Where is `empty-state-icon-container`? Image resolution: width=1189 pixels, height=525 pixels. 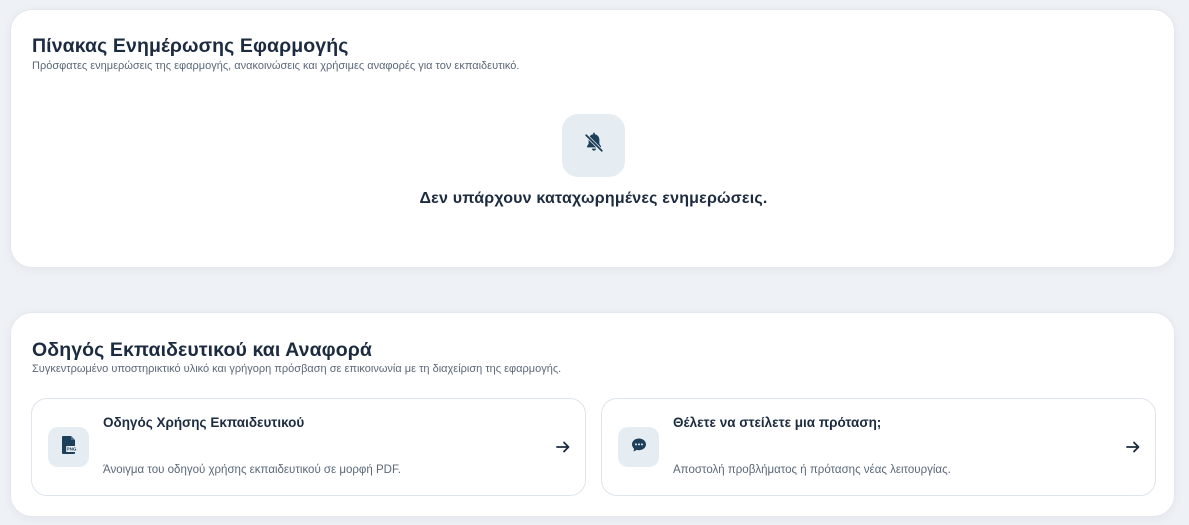 empty-state-icon-container is located at coordinates (593, 145).